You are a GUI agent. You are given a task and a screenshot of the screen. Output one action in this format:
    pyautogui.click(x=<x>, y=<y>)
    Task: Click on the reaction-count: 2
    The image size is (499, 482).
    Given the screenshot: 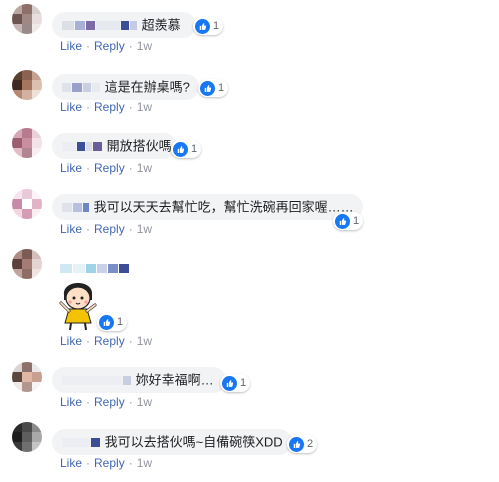 What is the action you would take?
    pyautogui.click(x=302, y=444)
    